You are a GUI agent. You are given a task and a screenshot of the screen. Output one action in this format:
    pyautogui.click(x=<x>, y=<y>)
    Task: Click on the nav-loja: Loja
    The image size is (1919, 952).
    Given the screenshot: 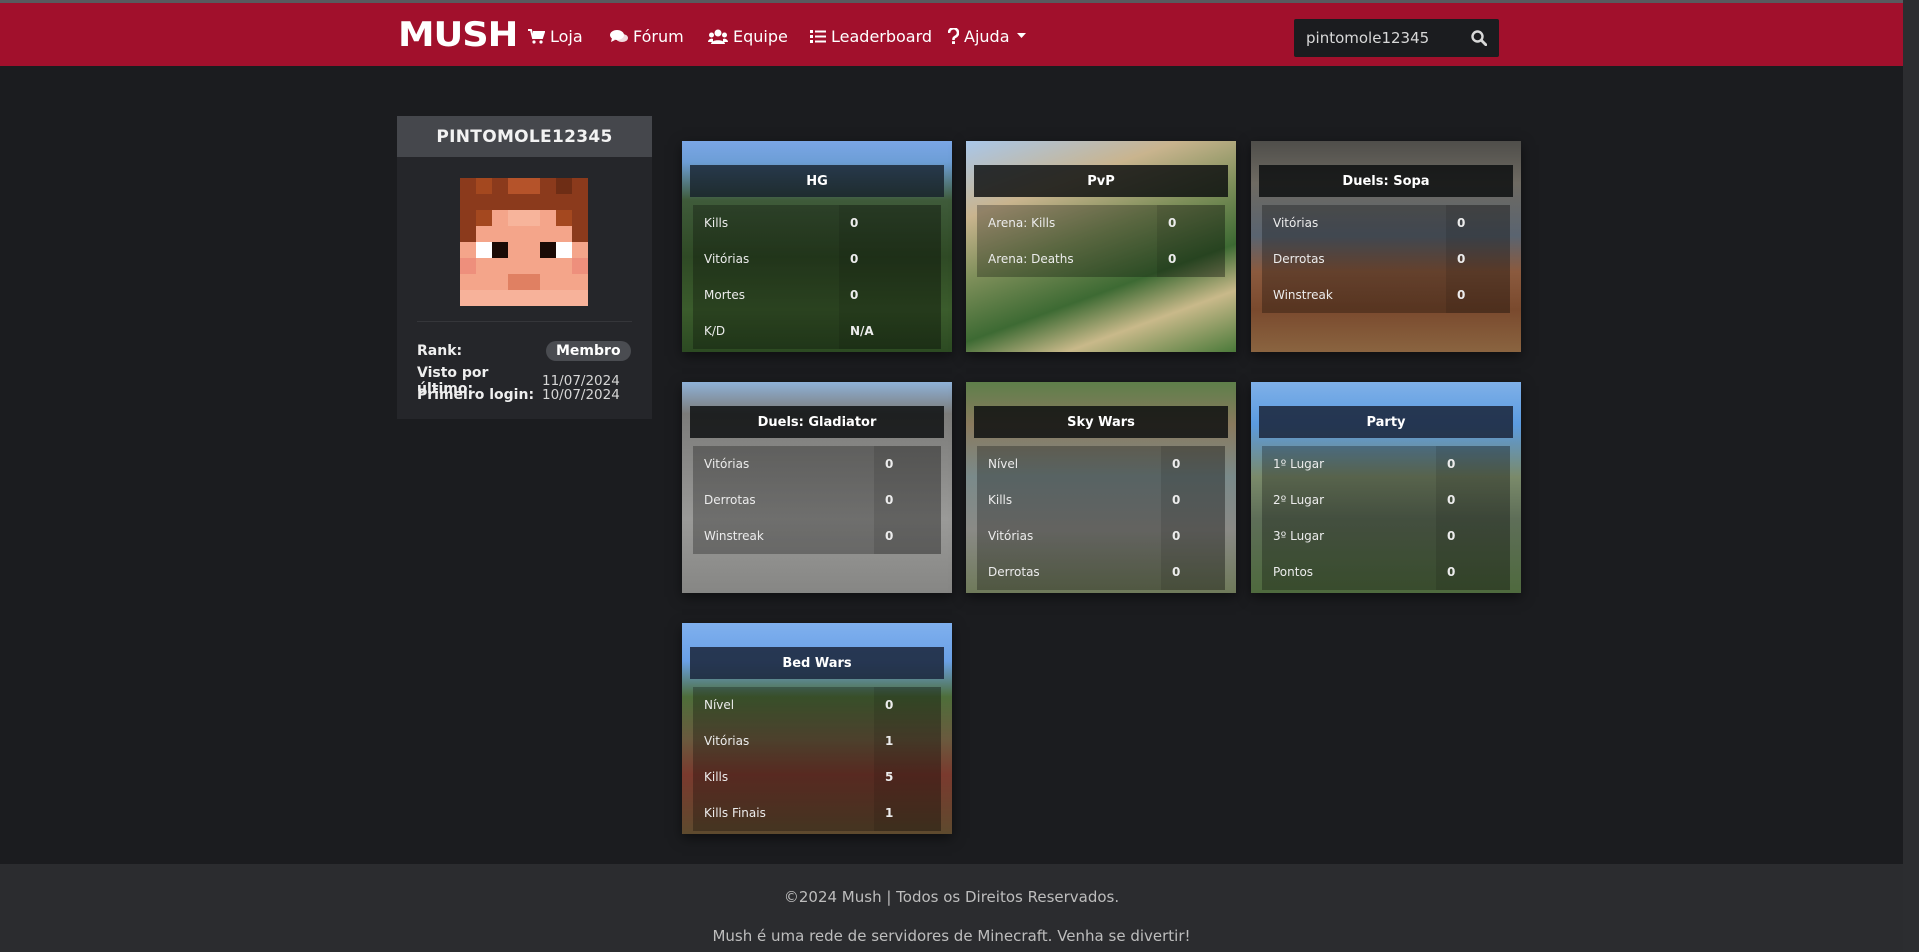 What is the action you would take?
    pyautogui.click(x=555, y=36)
    